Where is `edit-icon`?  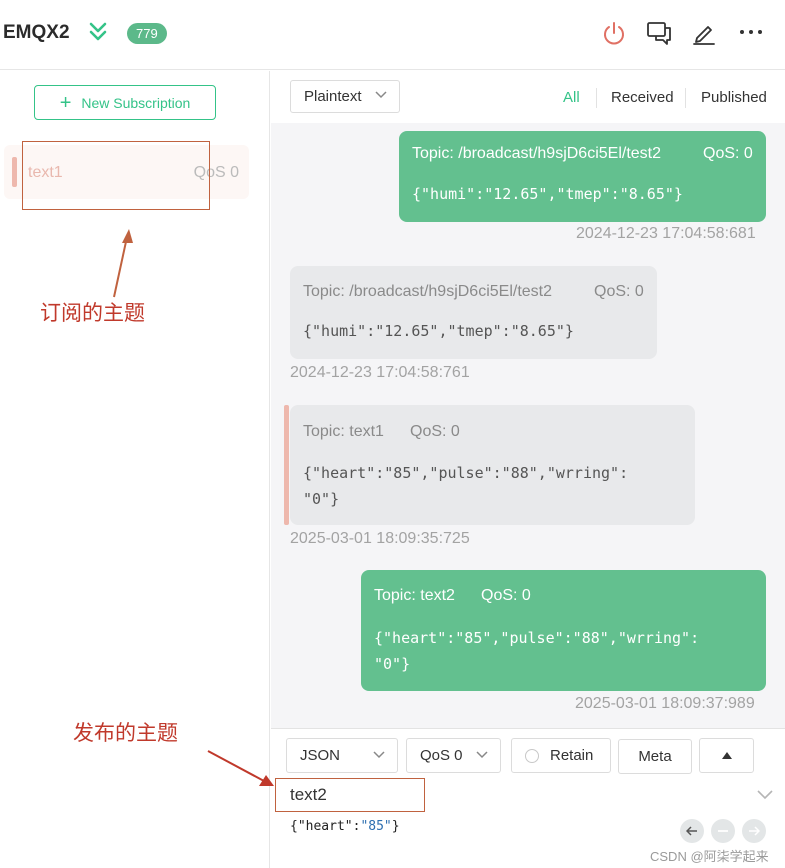 edit-icon is located at coordinates (704, 33).